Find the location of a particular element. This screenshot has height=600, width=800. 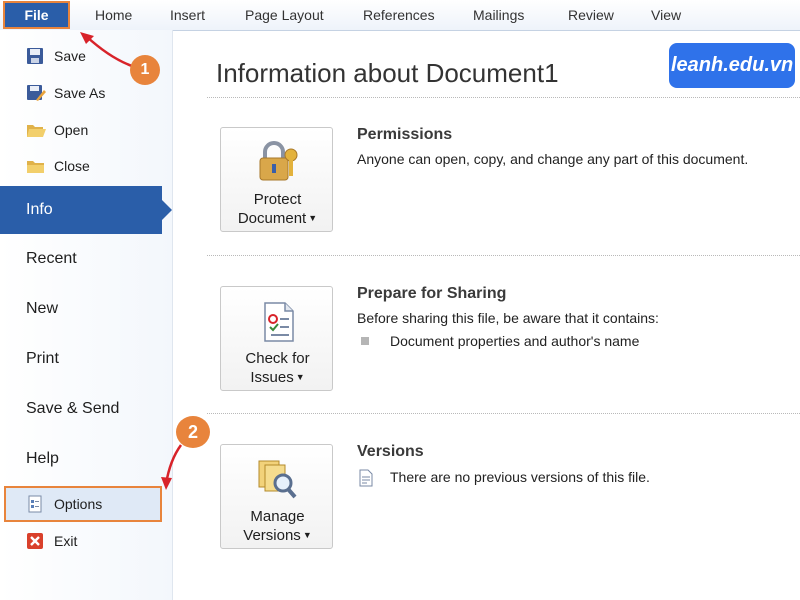

protect-document-button: Protect Document ▼ is located at coordinates (276, 179).